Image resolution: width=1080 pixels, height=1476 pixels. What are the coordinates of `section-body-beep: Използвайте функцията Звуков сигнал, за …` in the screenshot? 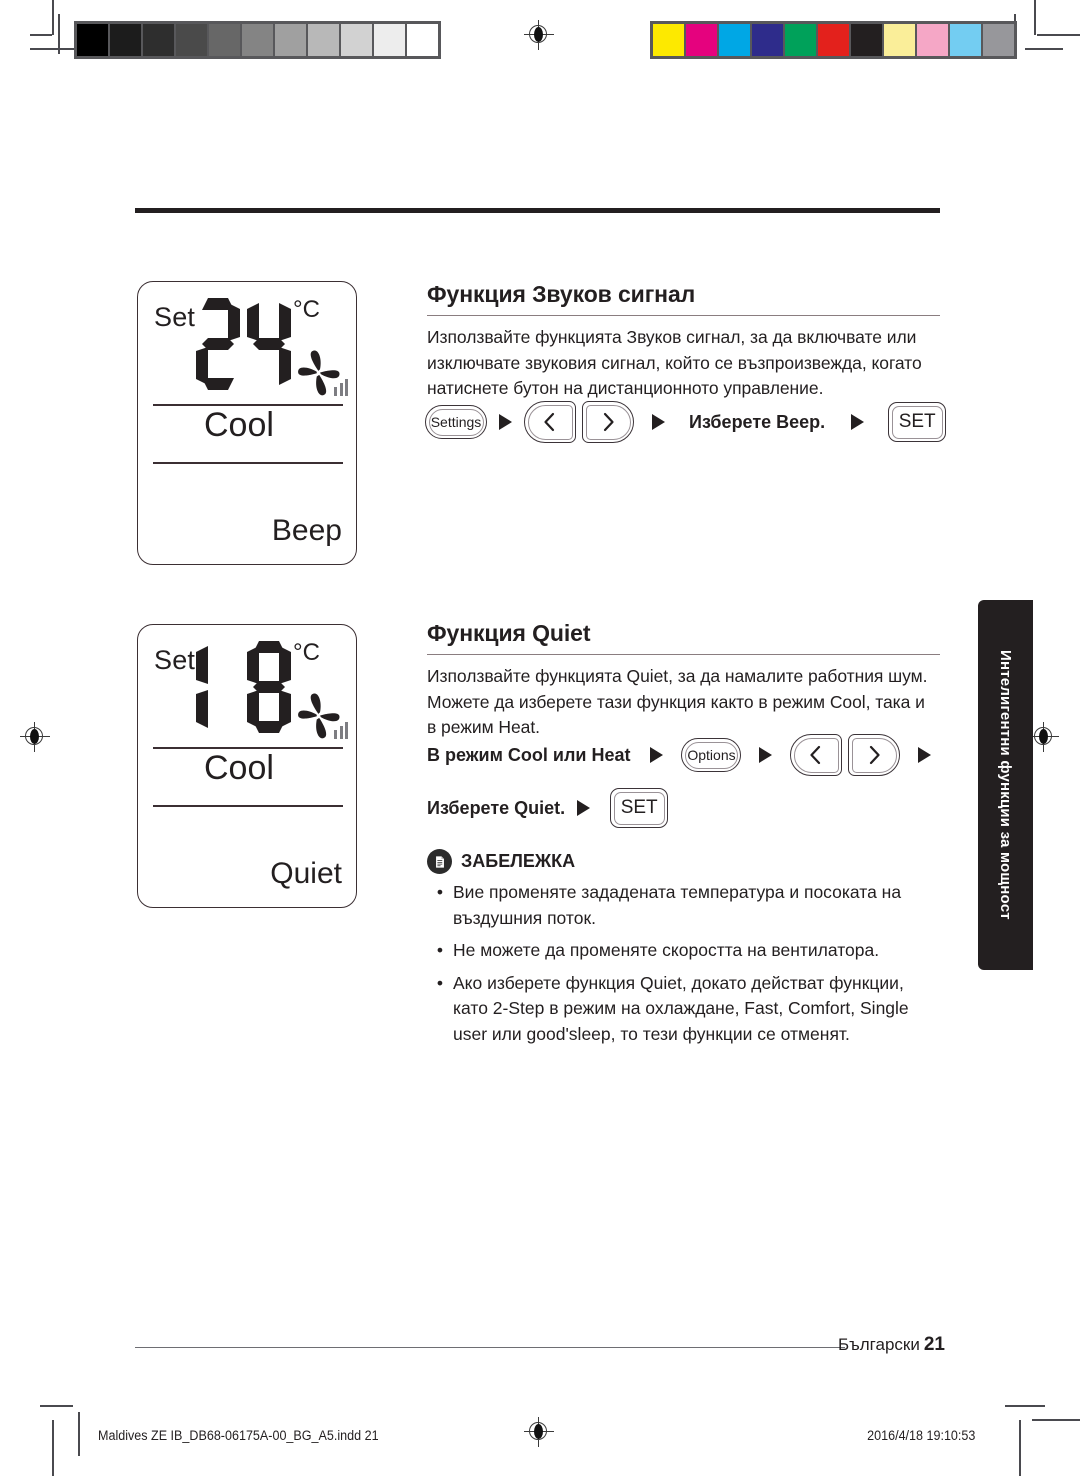 It's located at (674, 362).